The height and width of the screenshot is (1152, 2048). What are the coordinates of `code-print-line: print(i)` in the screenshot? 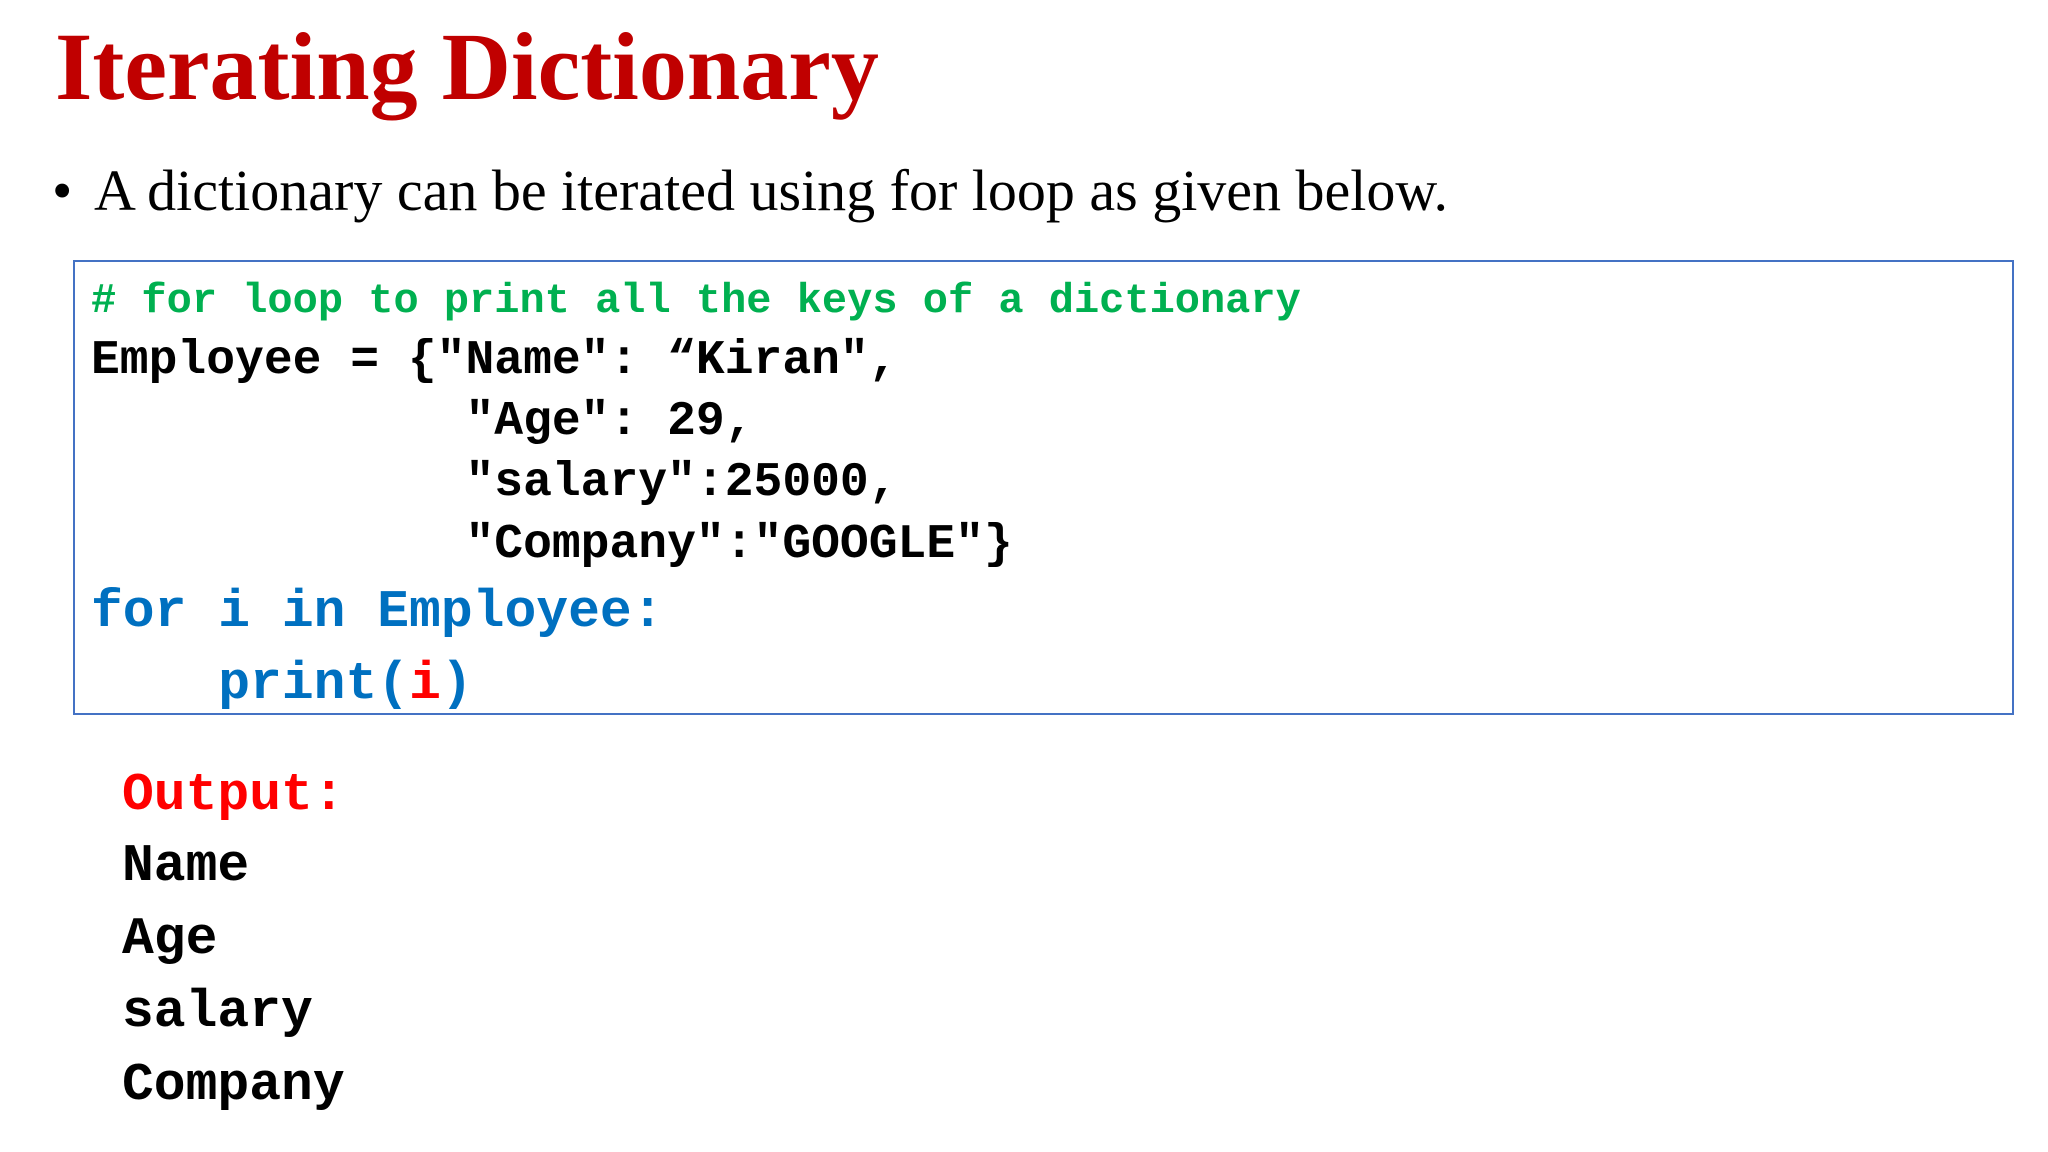 It's located at (282, 684).